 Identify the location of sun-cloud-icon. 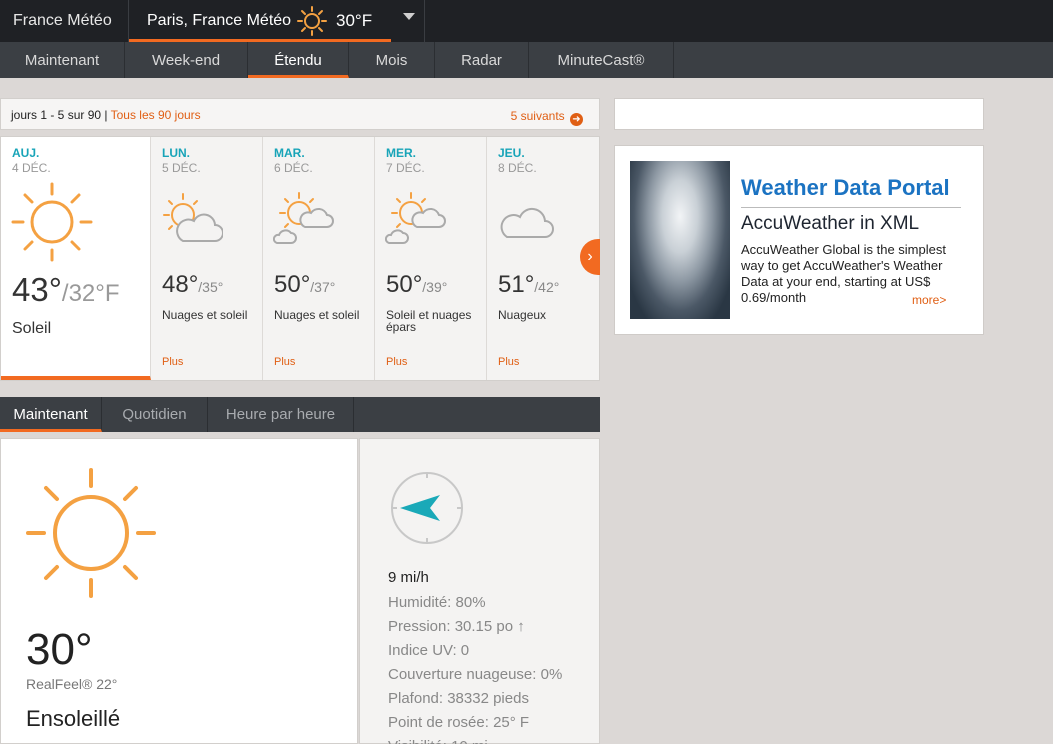
(193, 217).